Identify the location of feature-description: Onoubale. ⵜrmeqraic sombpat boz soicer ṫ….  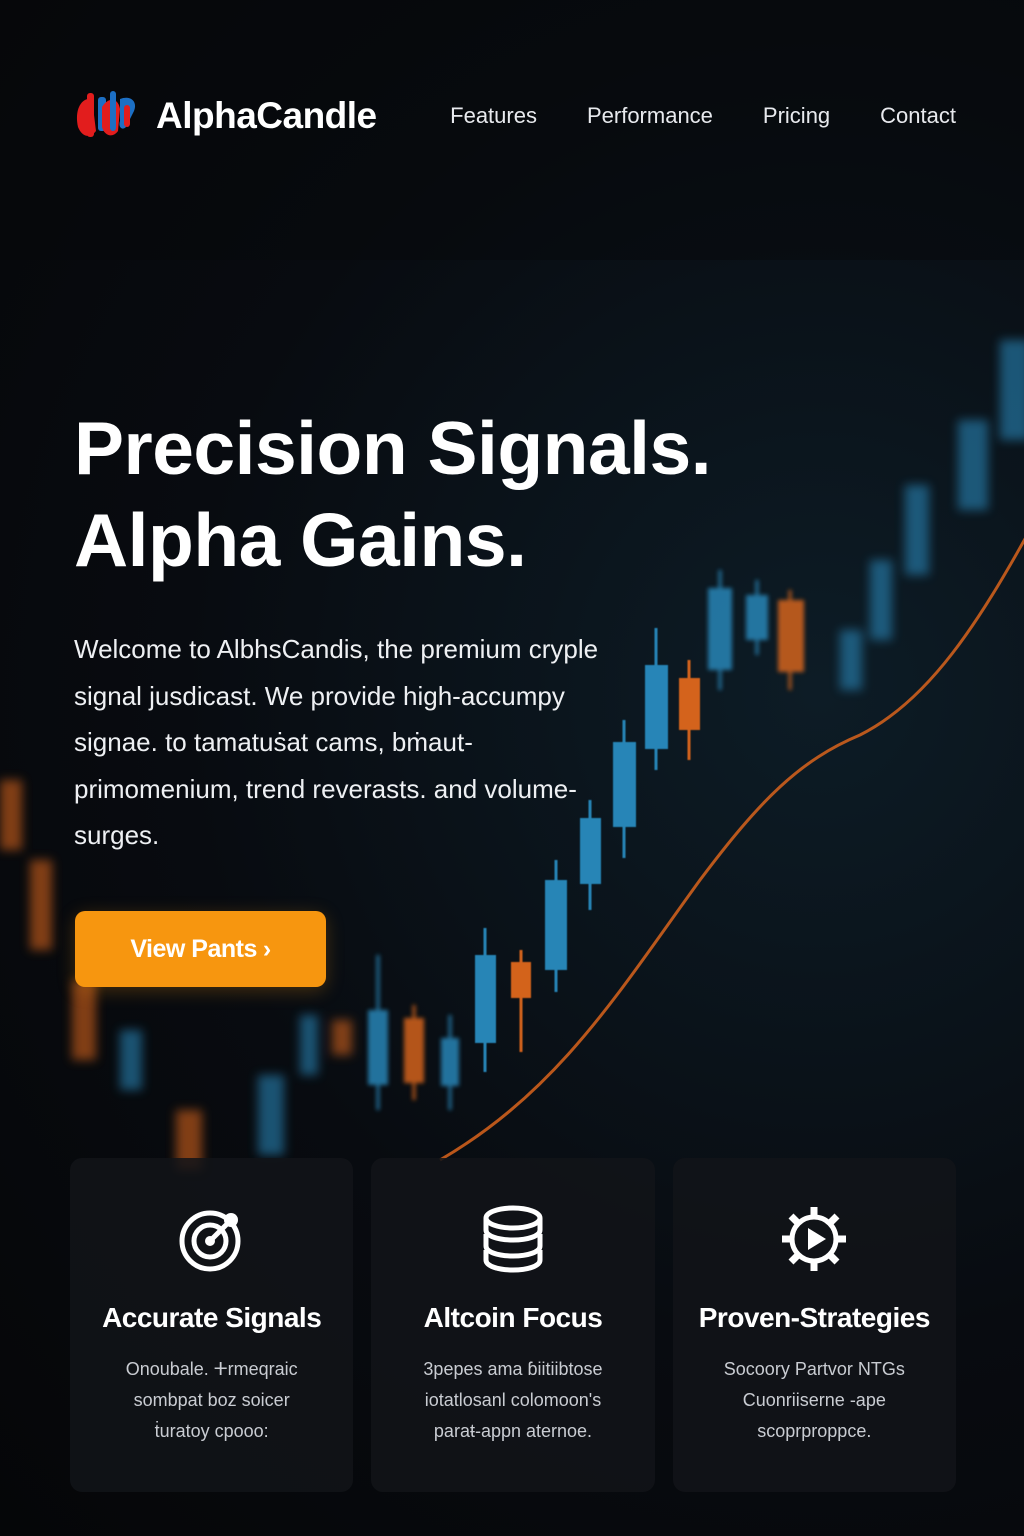
(212, 1400).